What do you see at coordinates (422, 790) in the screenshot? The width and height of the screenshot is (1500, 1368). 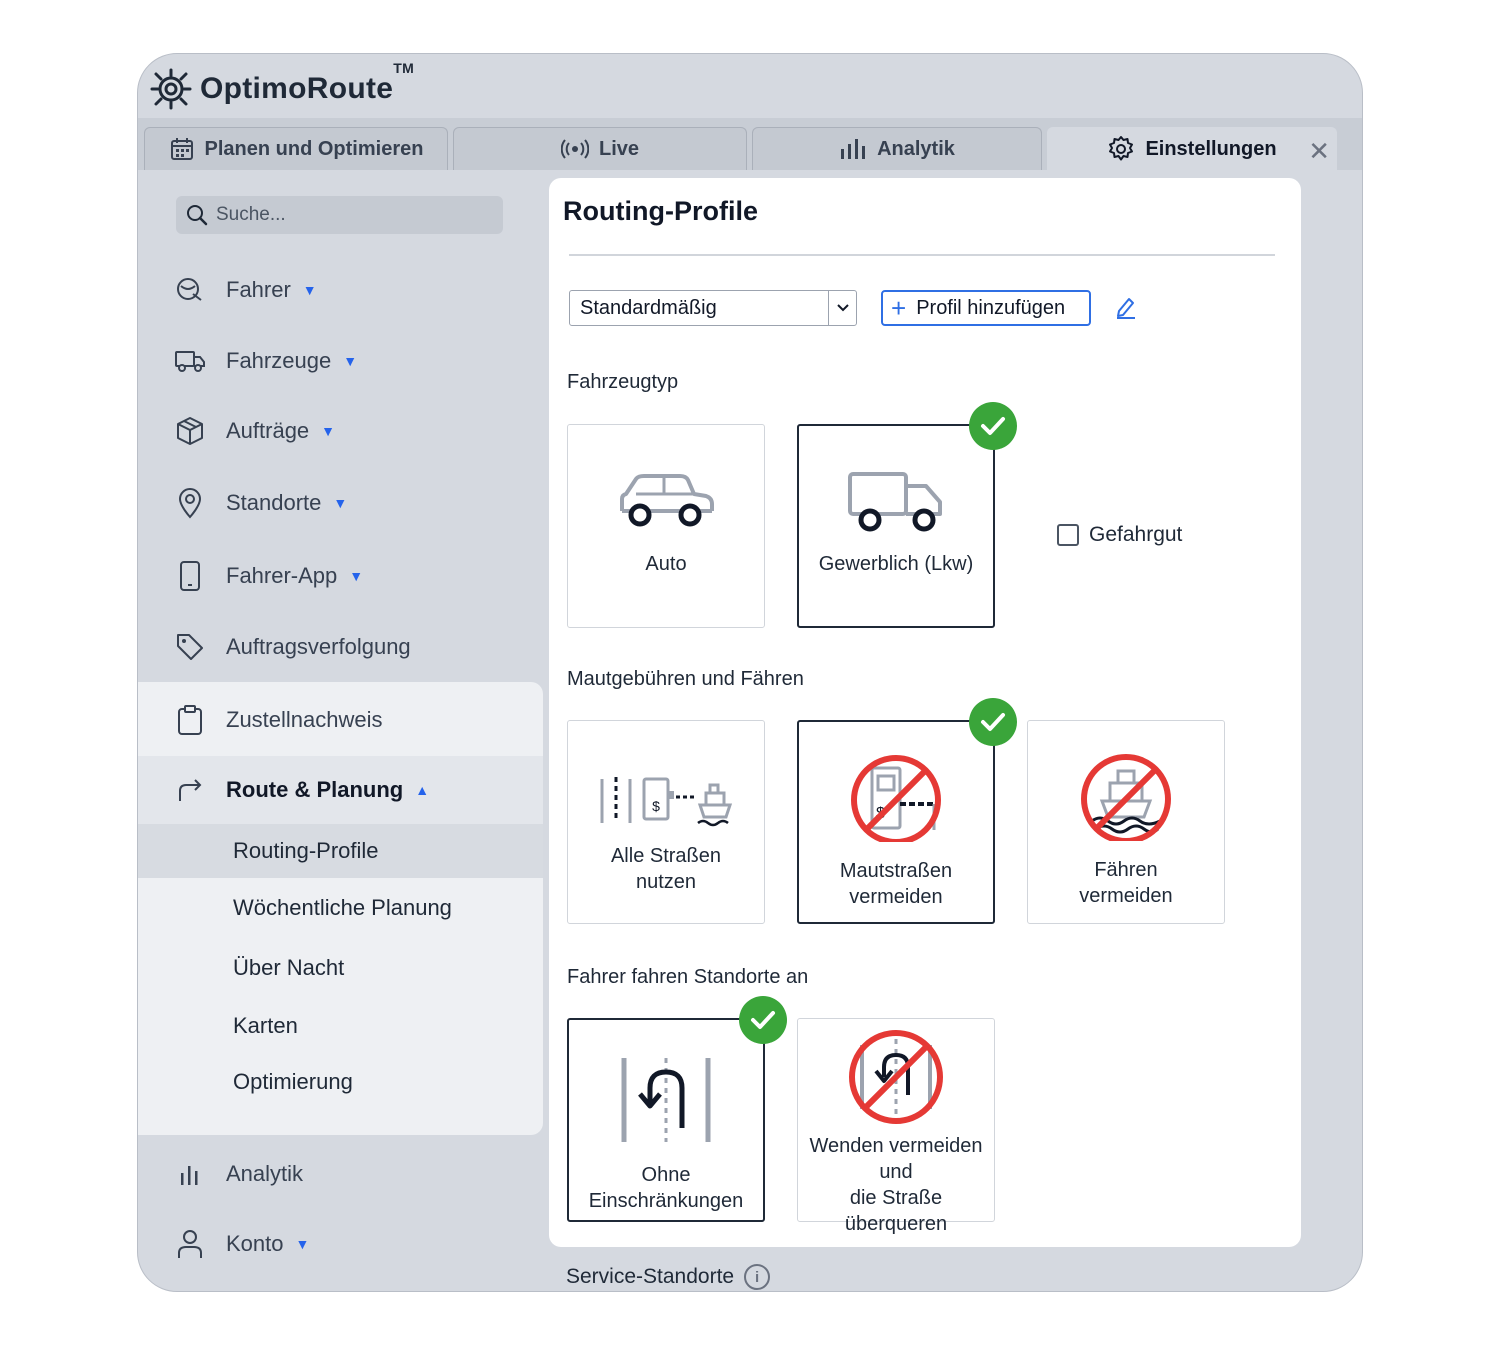 I see `chevron-up-icon: ▲` at bounding box center [422, 790].